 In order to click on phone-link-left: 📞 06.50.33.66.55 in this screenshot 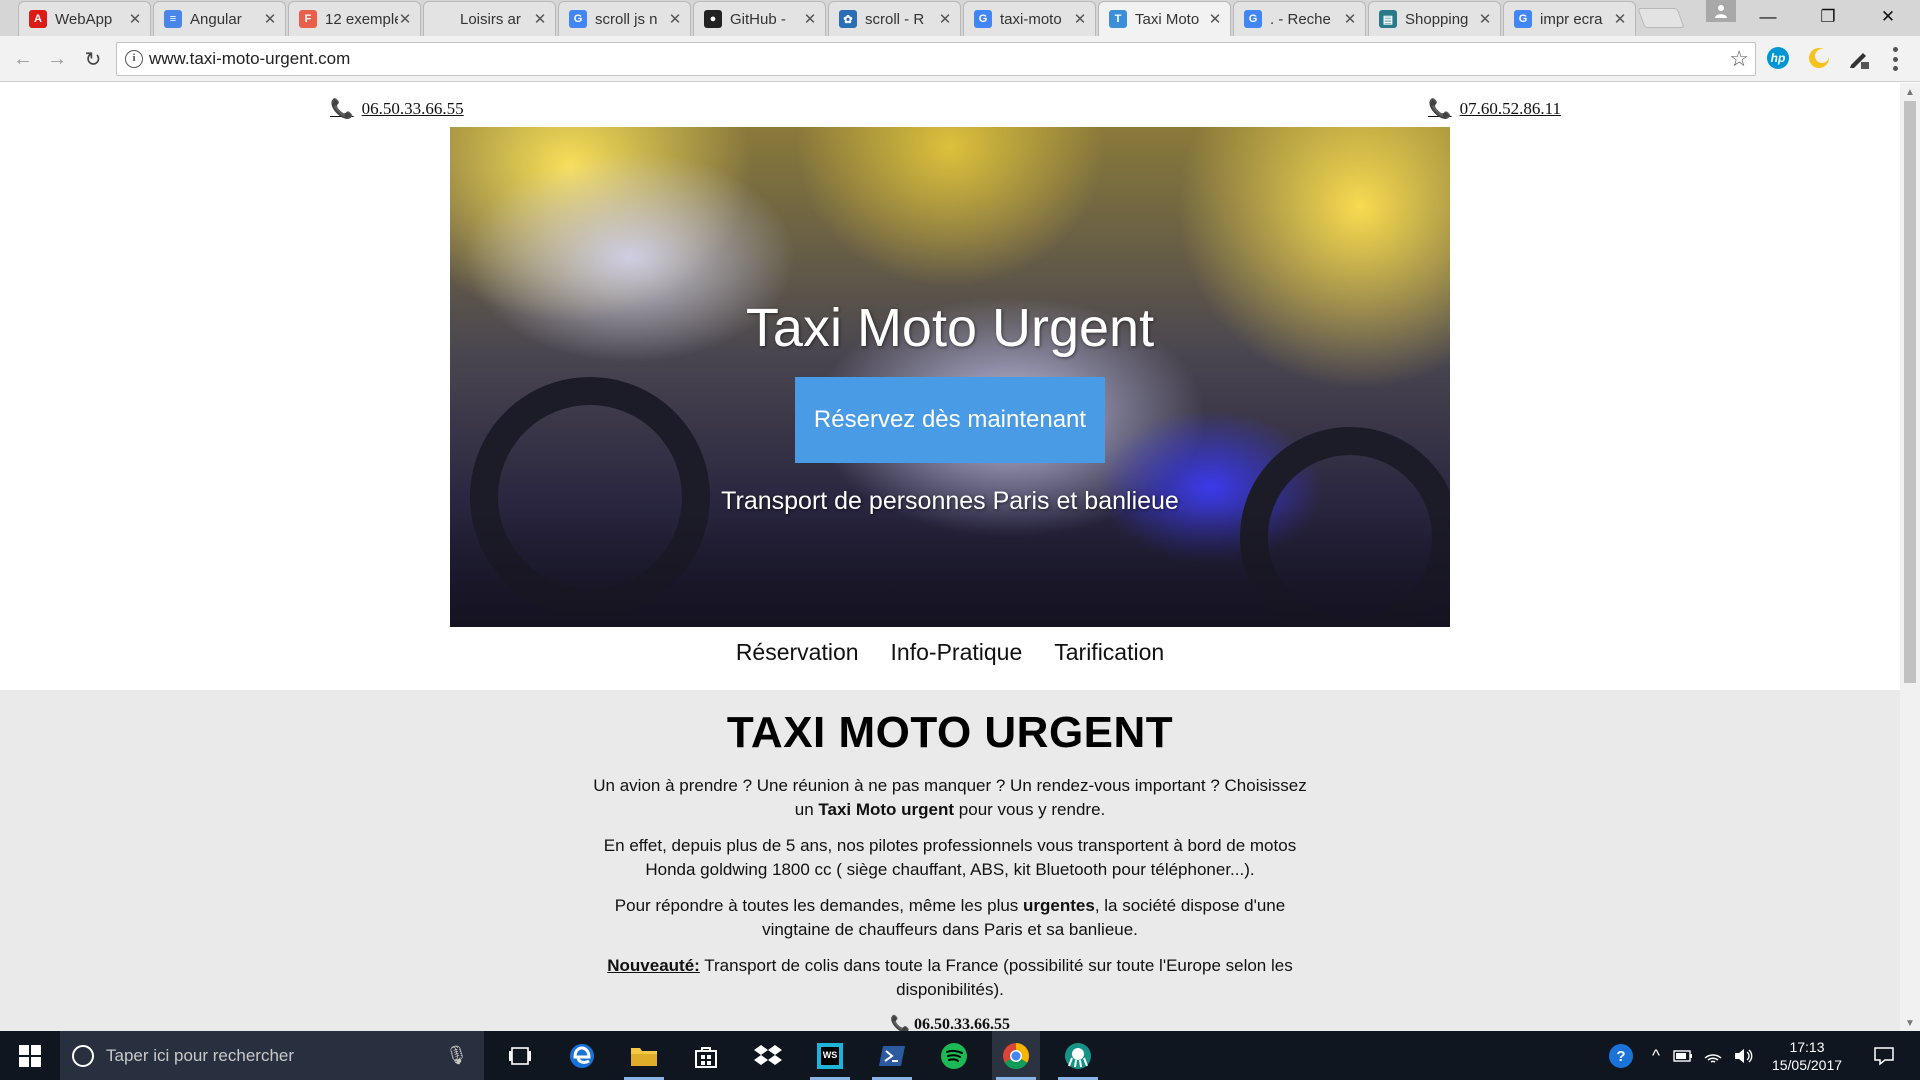, I will do `click(397, 109)`.